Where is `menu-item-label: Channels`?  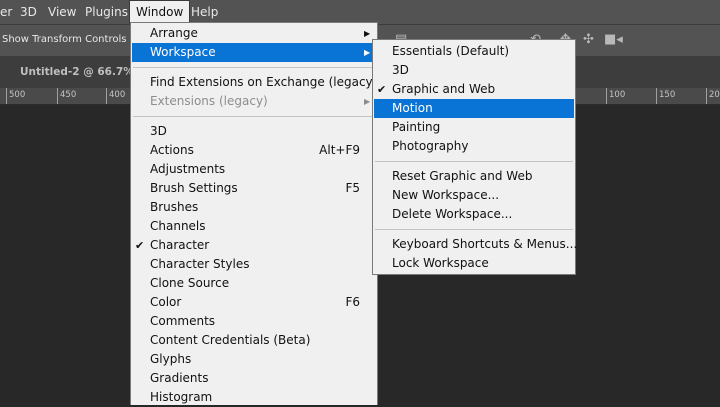
menu-item-label: Channels is located at coordinates (178, 226).